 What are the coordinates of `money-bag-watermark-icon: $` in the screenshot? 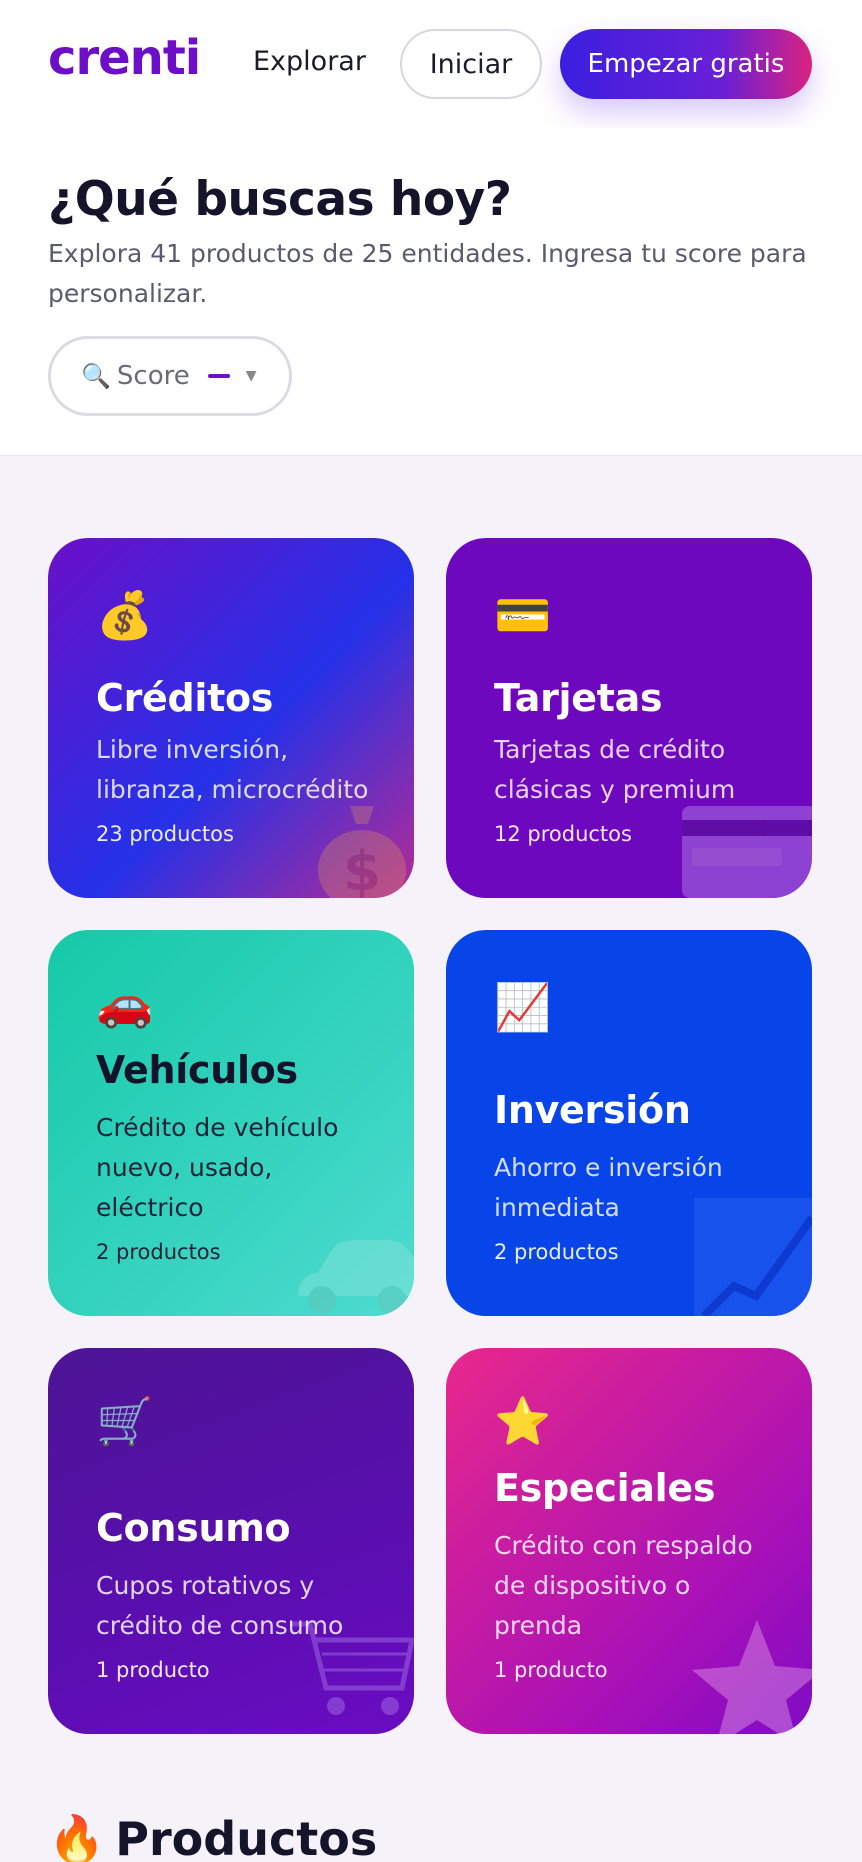 It's located at (362, 852).